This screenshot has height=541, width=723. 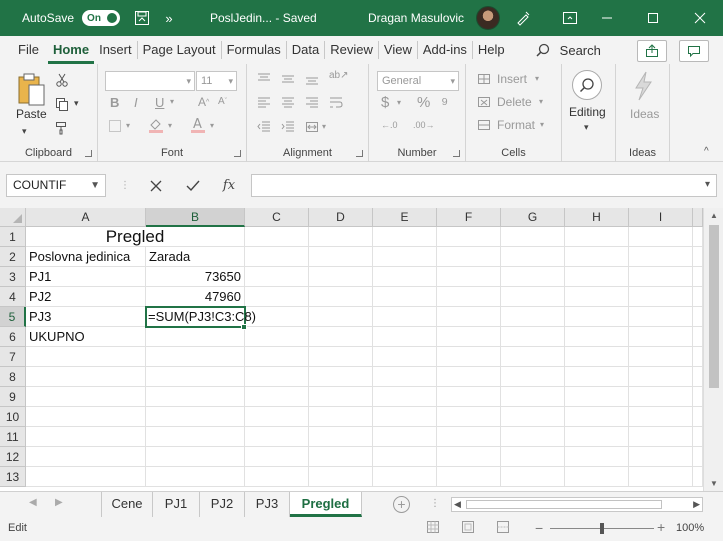 I want to click on cut-icon, so click(x=62, y=80).